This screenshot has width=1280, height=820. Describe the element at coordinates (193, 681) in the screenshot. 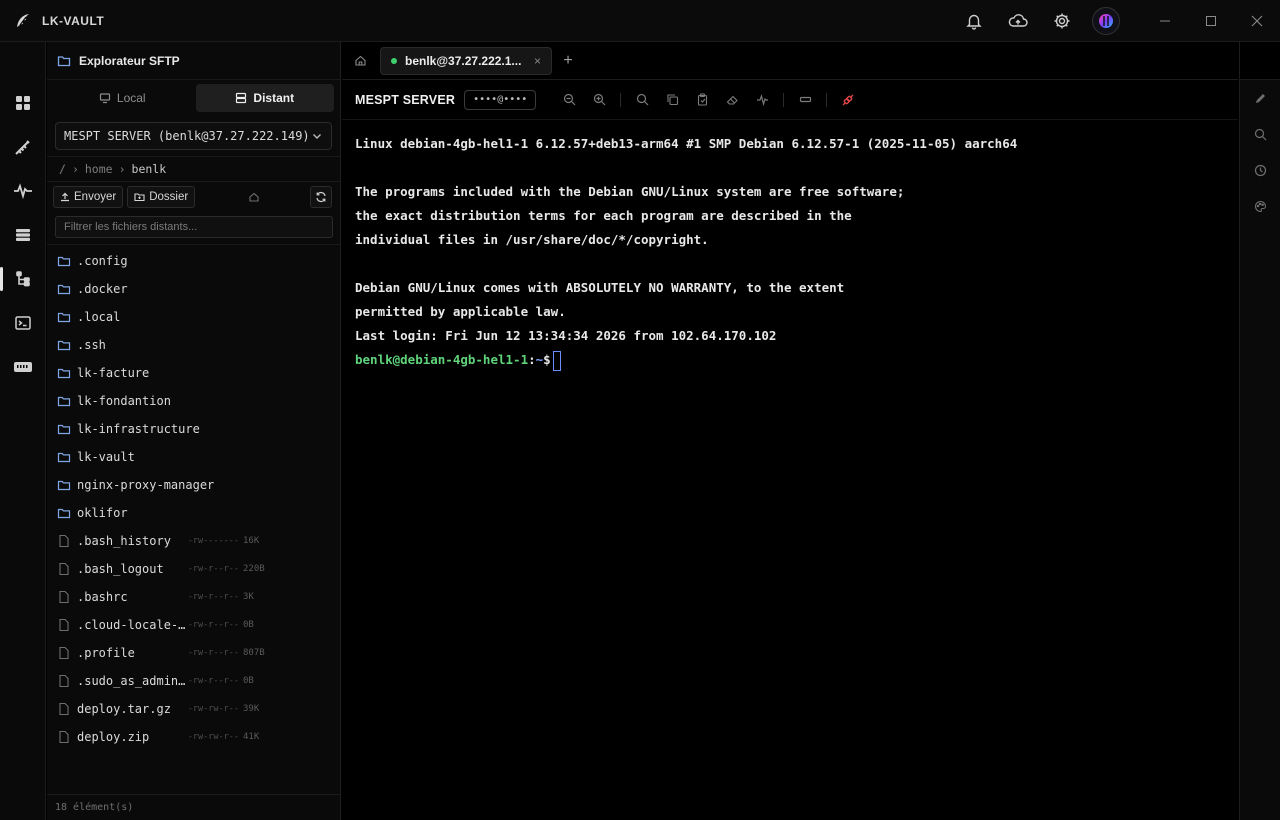

I see `list-item: .sudo_as_admin… -rw-r--r-- 0B` at that location.